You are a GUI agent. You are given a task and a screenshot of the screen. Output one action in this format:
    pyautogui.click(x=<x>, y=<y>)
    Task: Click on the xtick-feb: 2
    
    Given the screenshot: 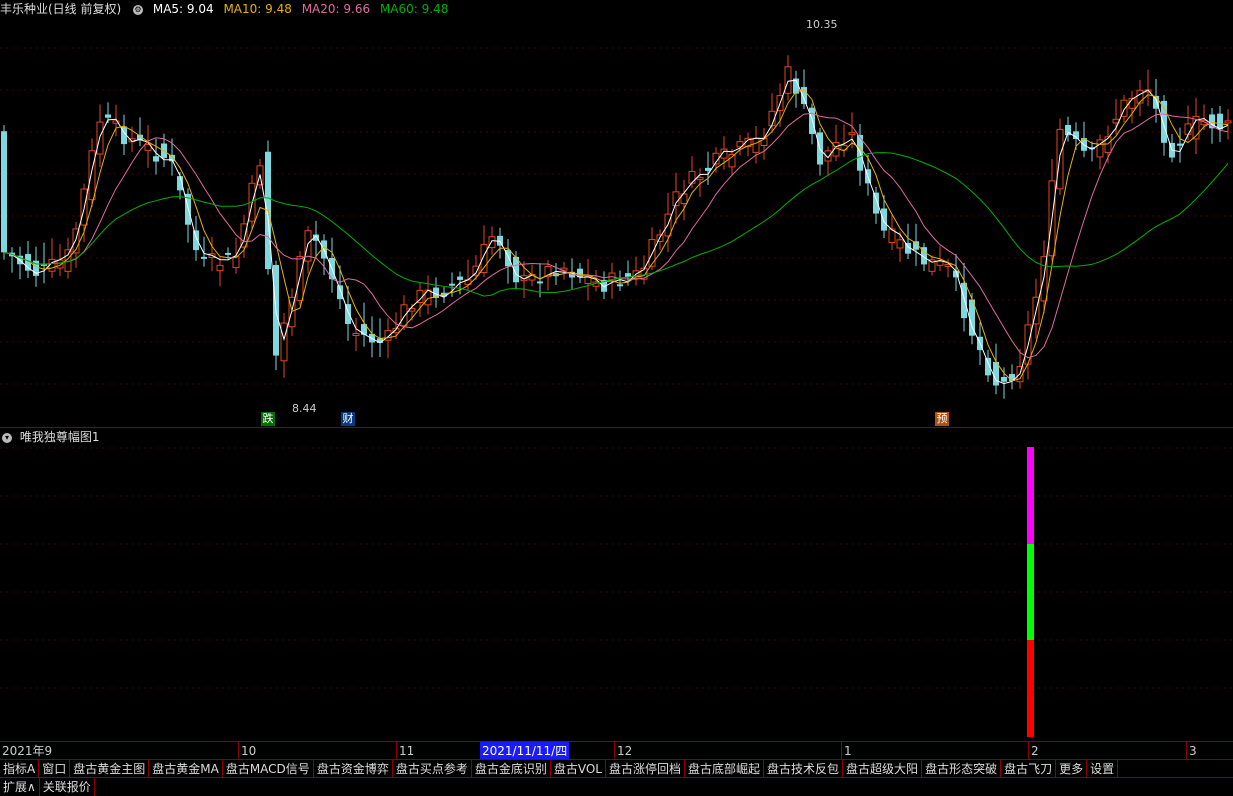 What is the action you would take?
    pyautogui.click(x=1033, y=751)
    